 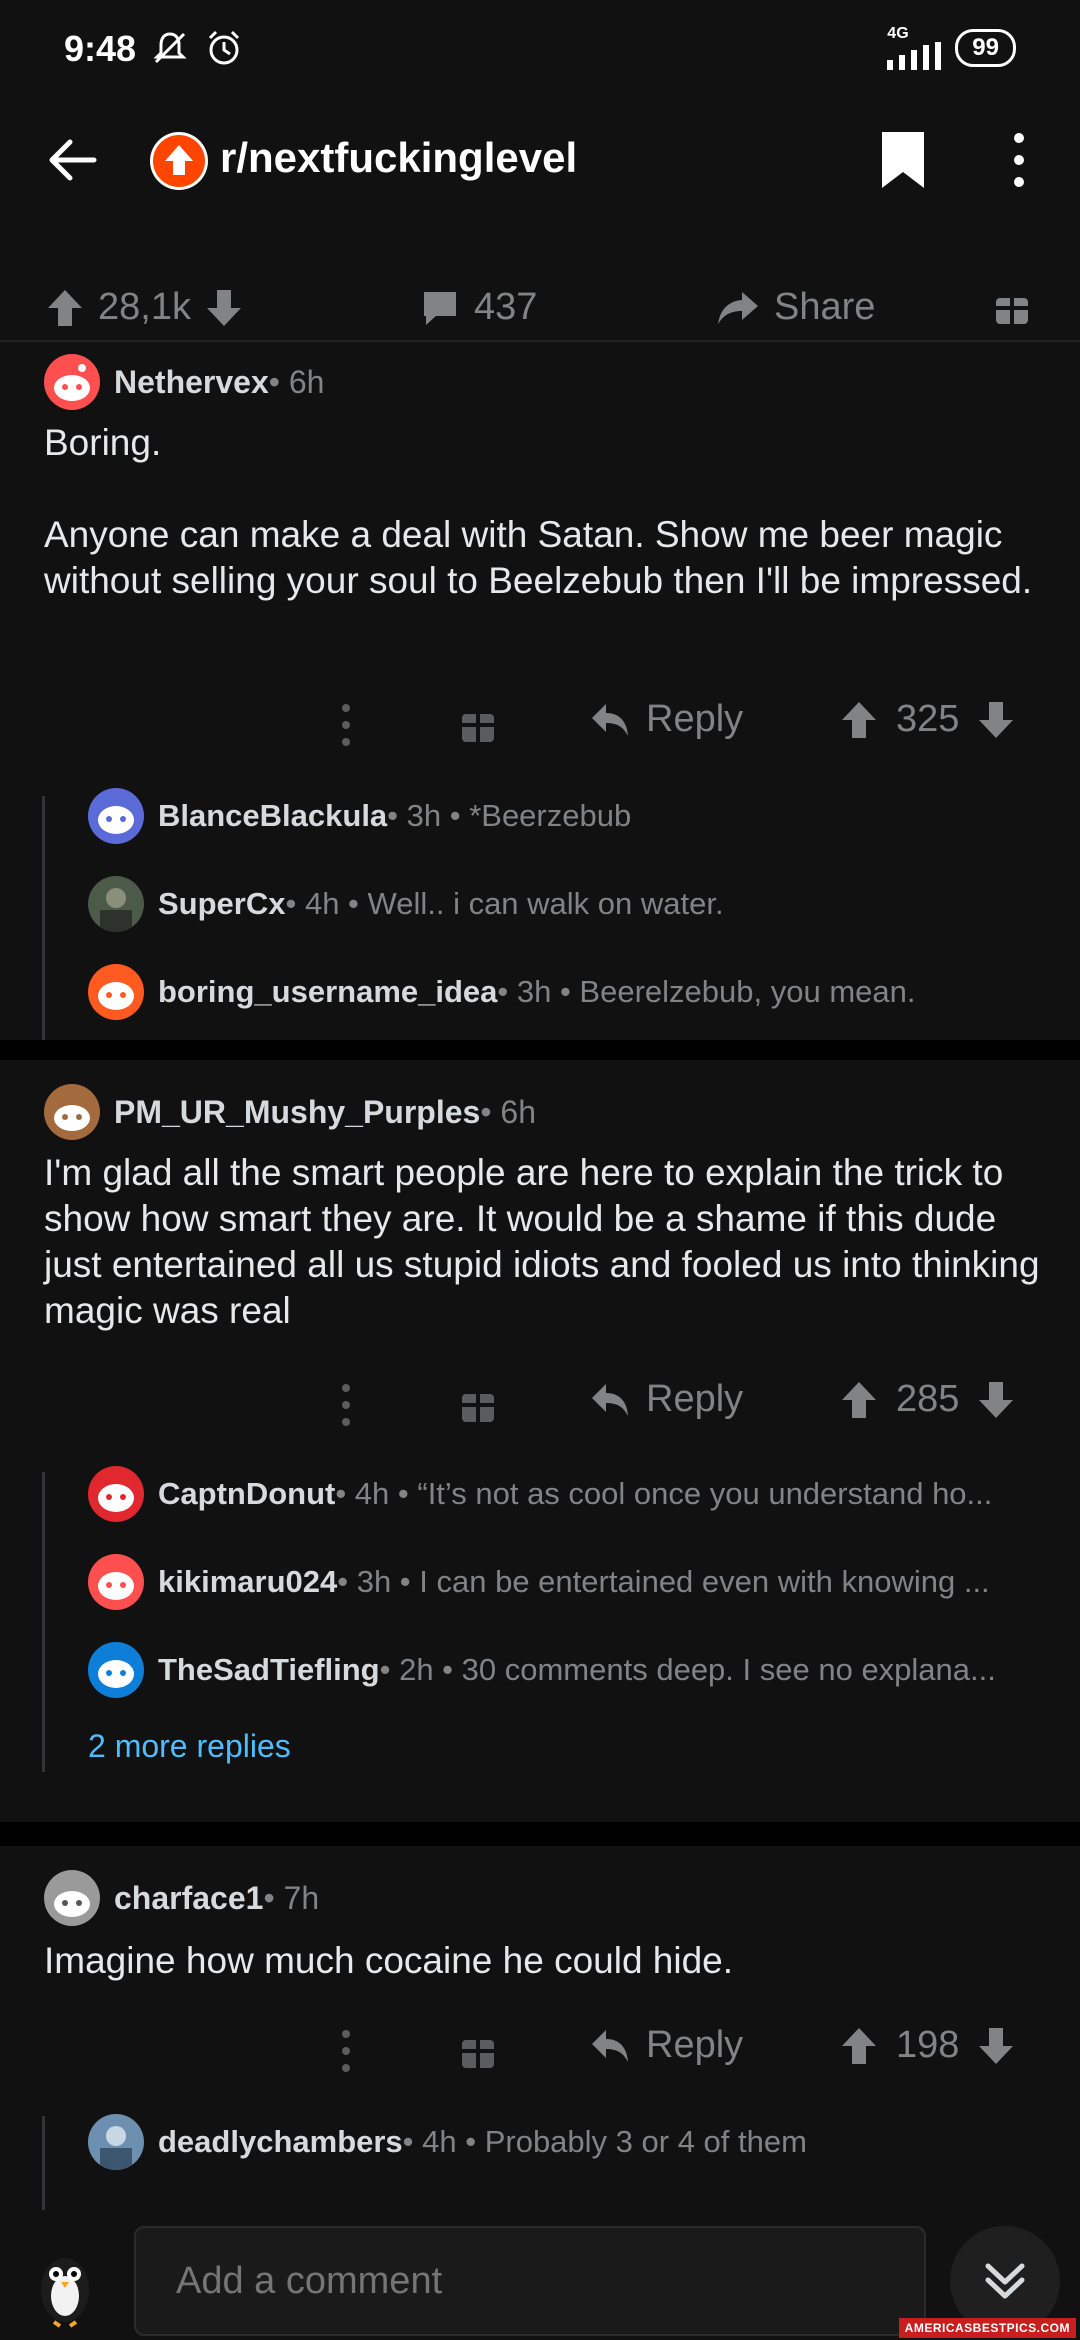 What do you see at coordinates (197, 48) in the screenshot?
I see `status-icons-left` at bounding box center [197, 48].